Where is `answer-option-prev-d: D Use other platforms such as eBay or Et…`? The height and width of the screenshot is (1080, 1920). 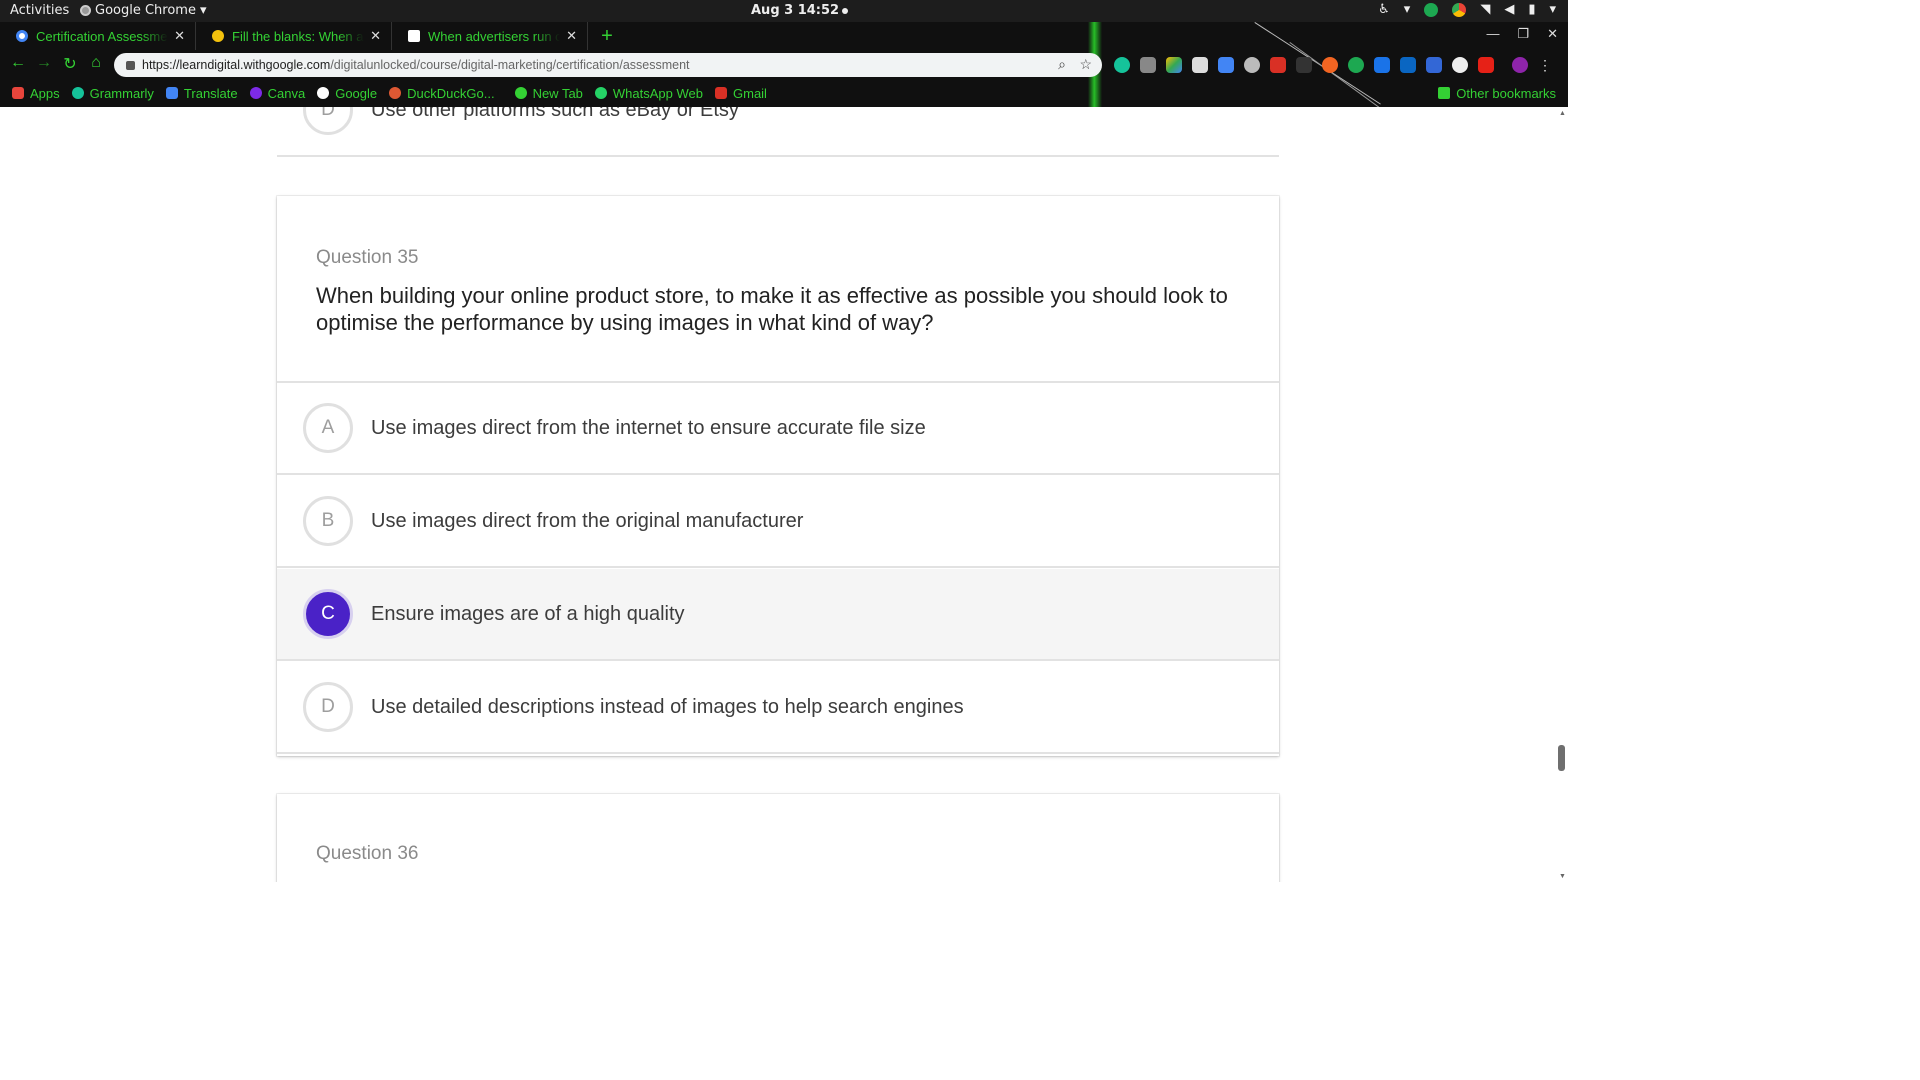 answer-option-prev-d: D Use other platforms such as eBay or Et… is located at coordinates (778, 132).